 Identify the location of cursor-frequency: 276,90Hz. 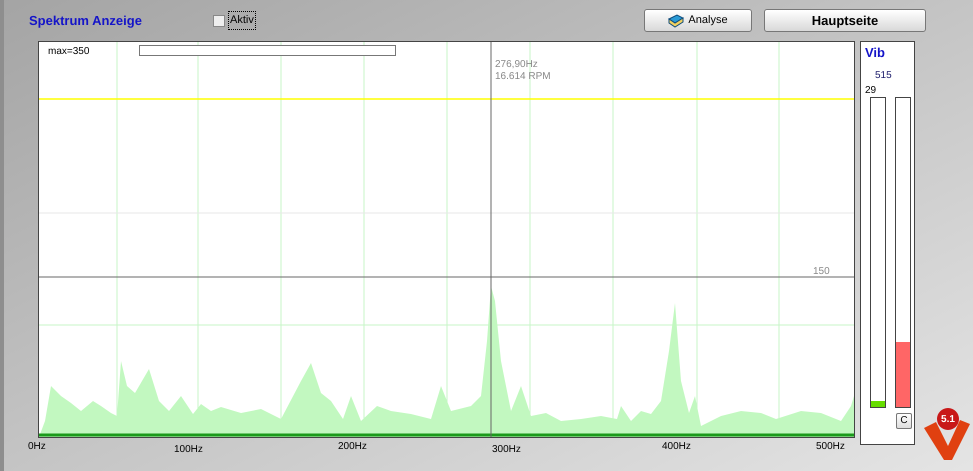
(516, 65).